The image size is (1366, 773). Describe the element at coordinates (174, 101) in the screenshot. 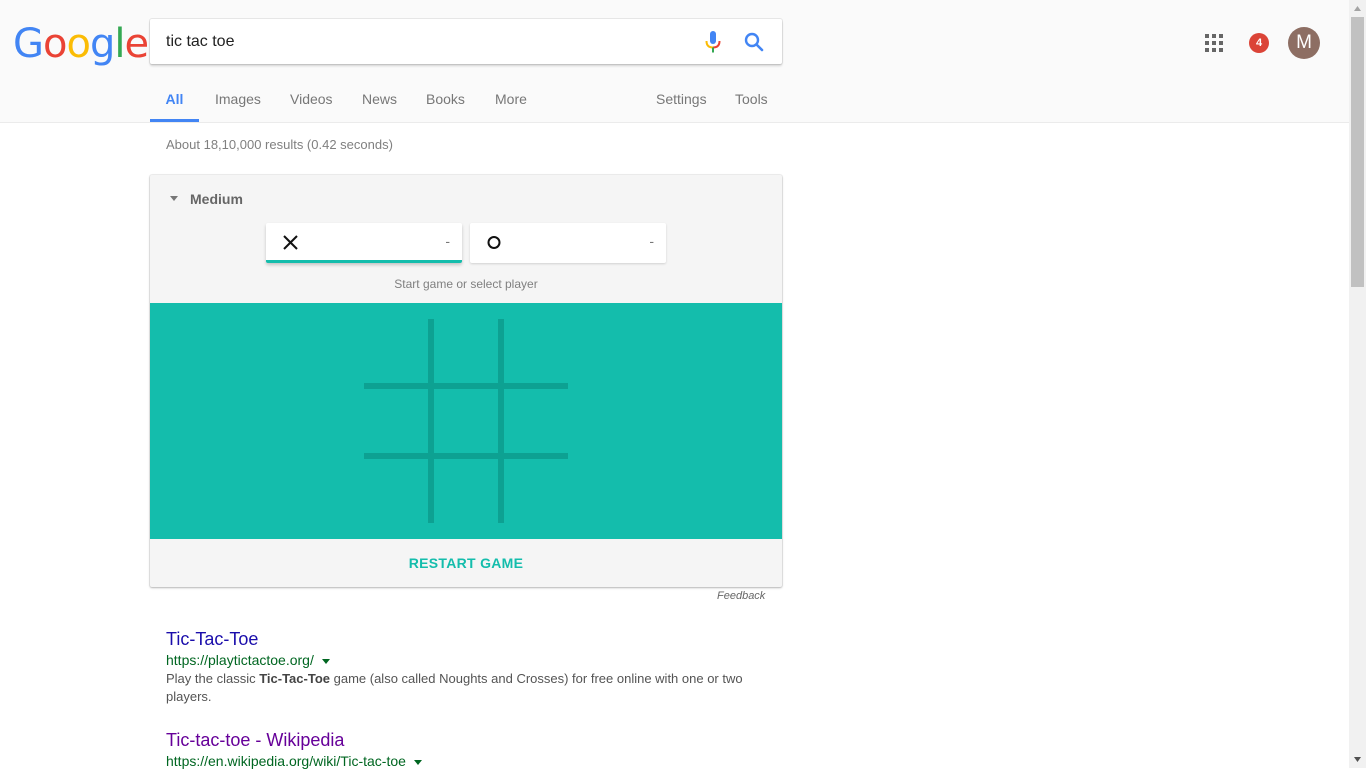

I see `tab-all: All` at that location.